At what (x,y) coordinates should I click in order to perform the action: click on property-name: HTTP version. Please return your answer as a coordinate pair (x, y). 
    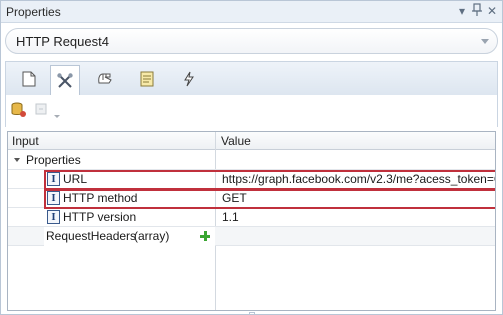
    Looking at the image, I should click on (100, 217).